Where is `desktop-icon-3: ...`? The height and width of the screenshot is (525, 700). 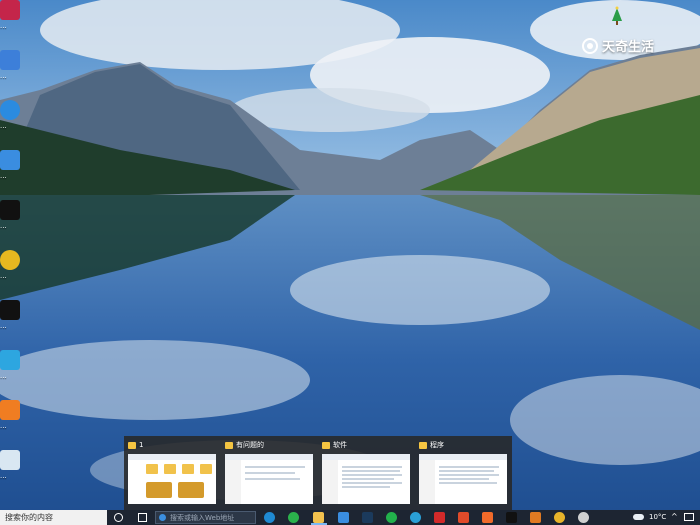
desktop-icon-3: ... is located at coordinates (14, 122).